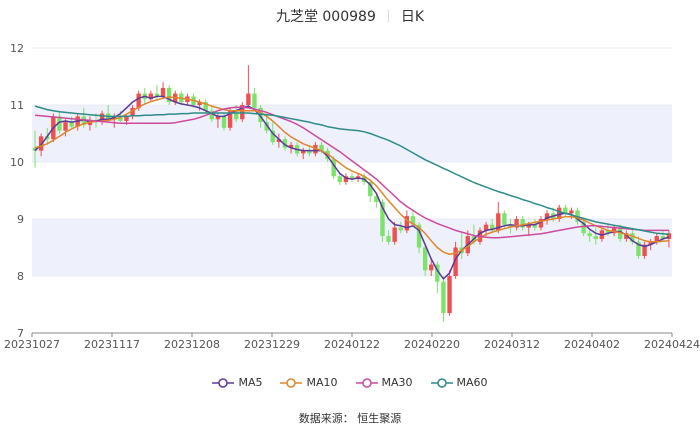 This screenshot has width=700, height=426. Describe the element at coordinates (432, 344) in the screenshot. I see `x-tick-label: 20240220` at that location.